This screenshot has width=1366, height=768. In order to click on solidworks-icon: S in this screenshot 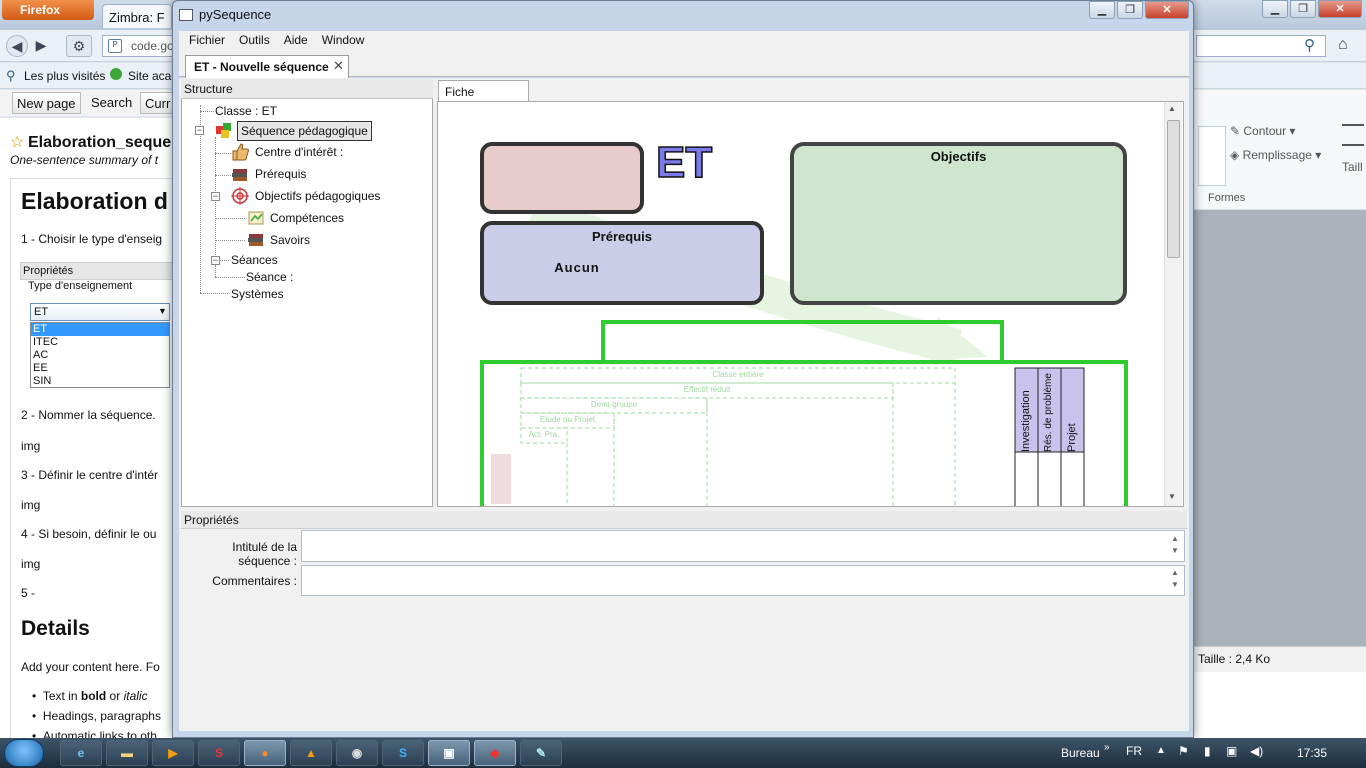, I will do `click(219, 753)`.